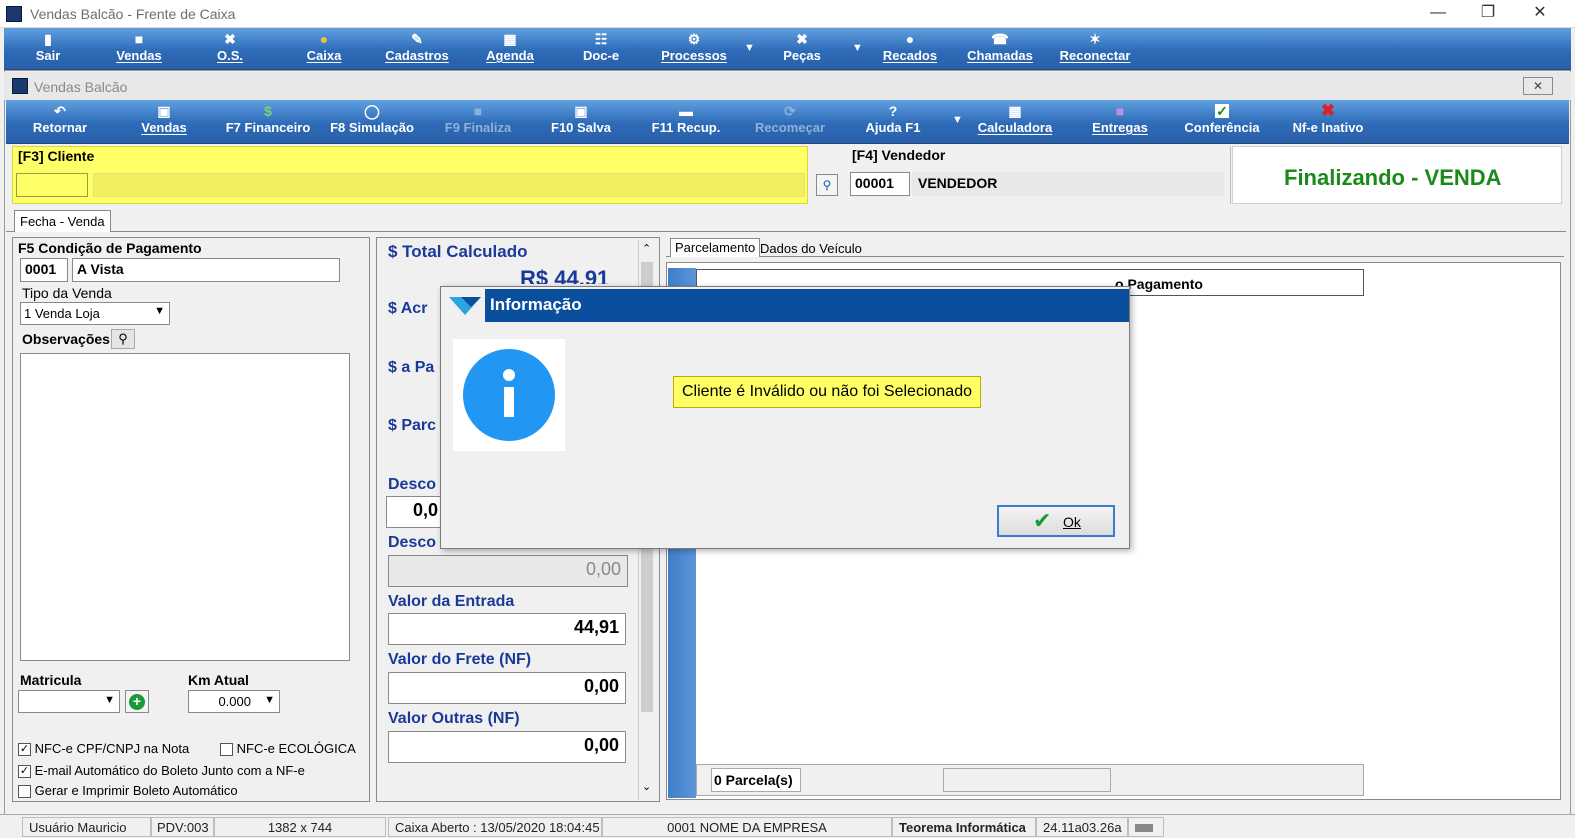  Describe the element at coordinates (20, 86) in the screenshot. I see `inner-app-icon` at that location.